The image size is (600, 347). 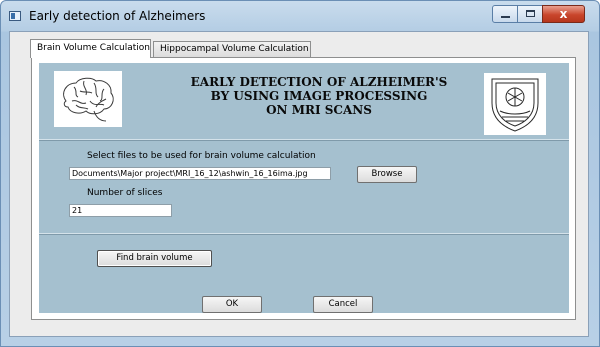 What do you see at coordinates (387, 174) in the screenshot?
I see `browse-button: Browse` at bounding box center [387, 174].